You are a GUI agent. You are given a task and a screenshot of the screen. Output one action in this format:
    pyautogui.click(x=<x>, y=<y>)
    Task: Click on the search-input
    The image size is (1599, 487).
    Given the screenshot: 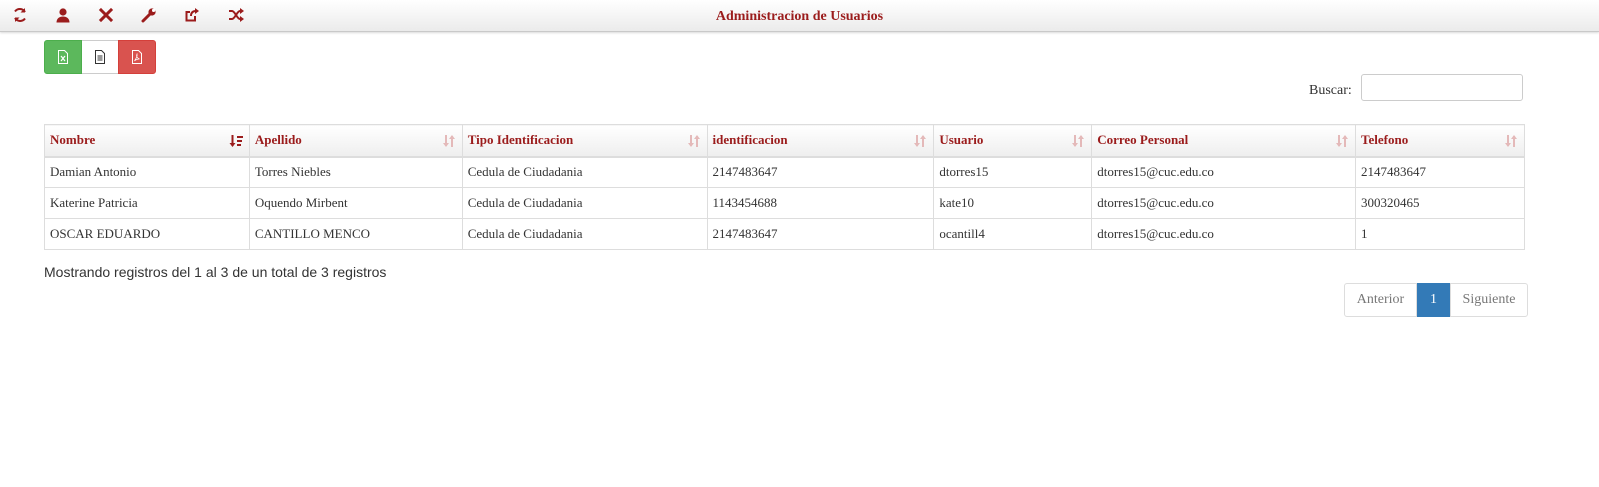 What is the action you would take?
    pyautogui.click(x=1442, y=87)
    